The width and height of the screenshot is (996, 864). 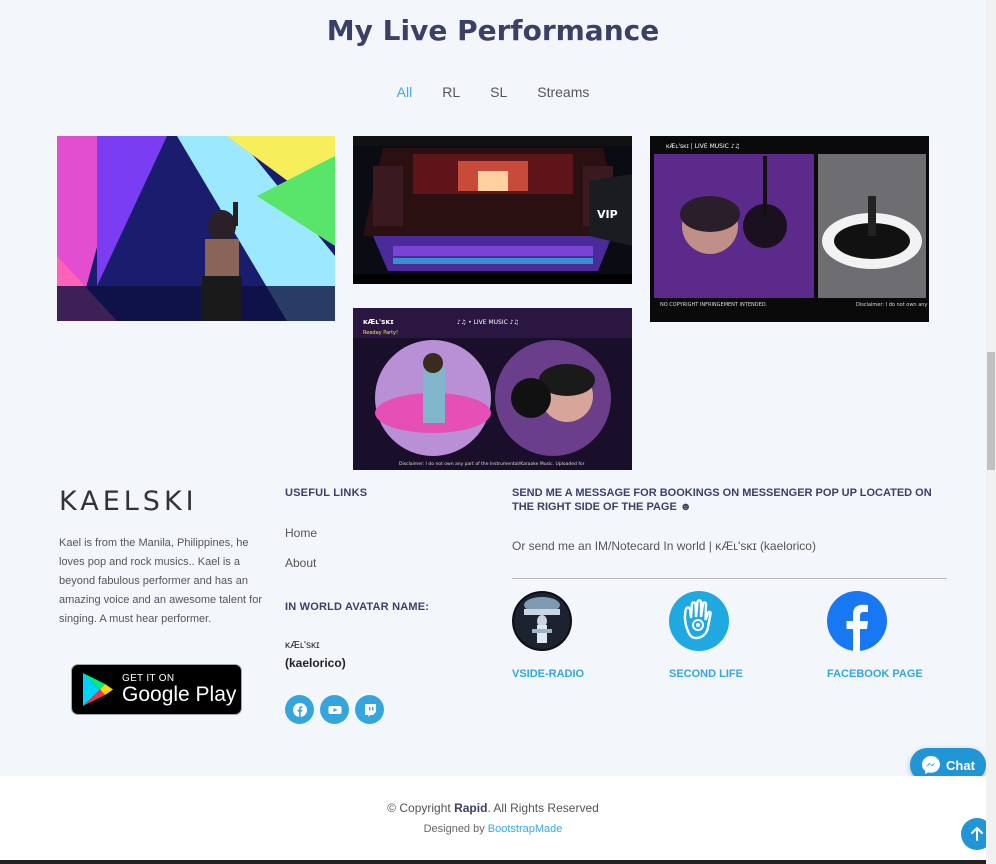 I want to click on footer-link-about: About, so click(x=300, y=563).